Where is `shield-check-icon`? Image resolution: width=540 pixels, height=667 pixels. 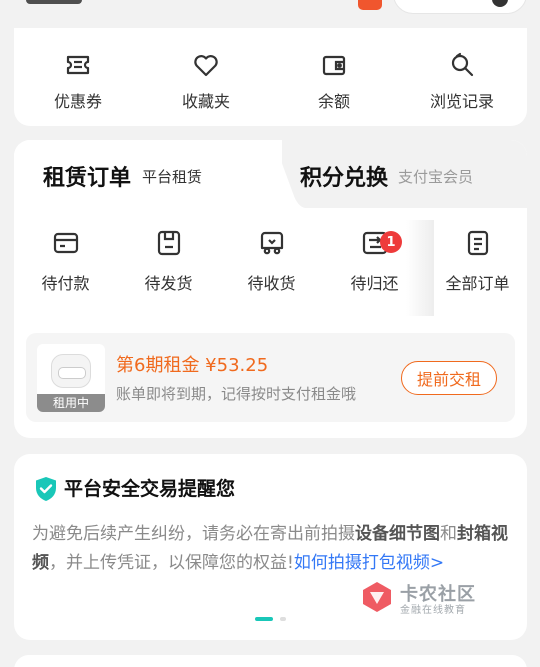 shield-check-icon is located at coordinates (46, 489).